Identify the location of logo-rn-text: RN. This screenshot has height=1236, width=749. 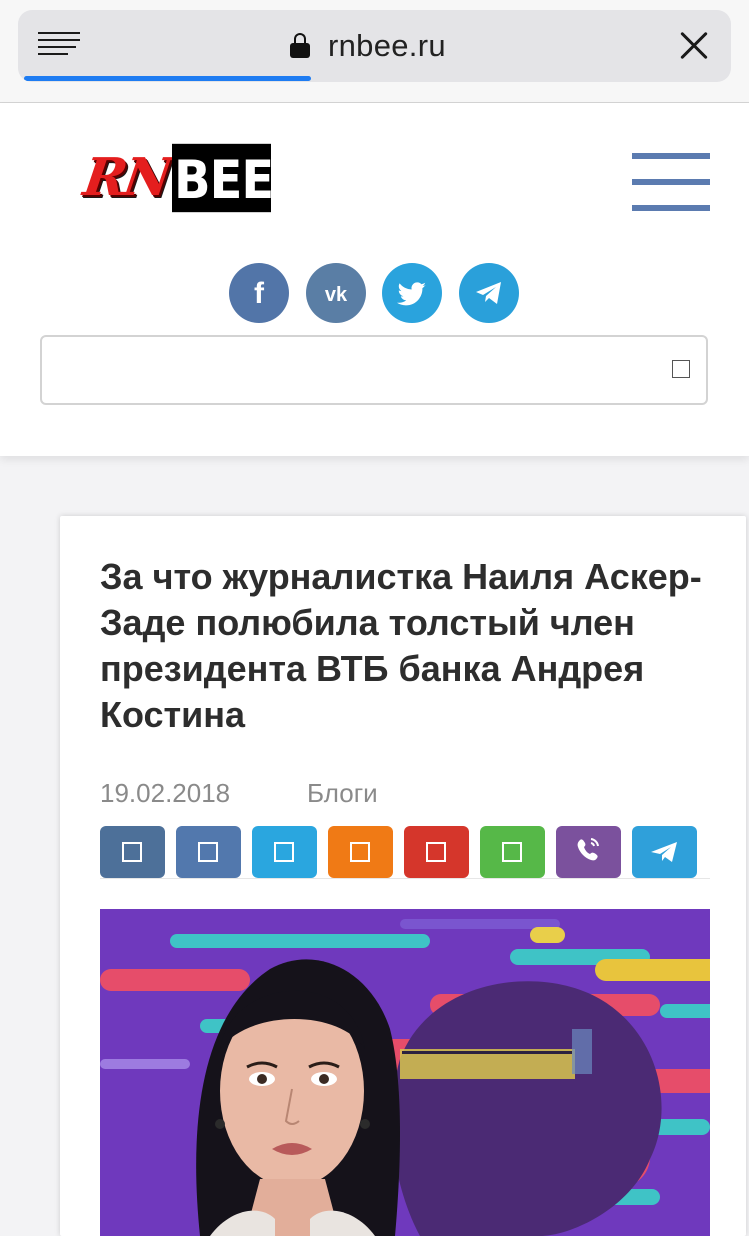
(126, 177).